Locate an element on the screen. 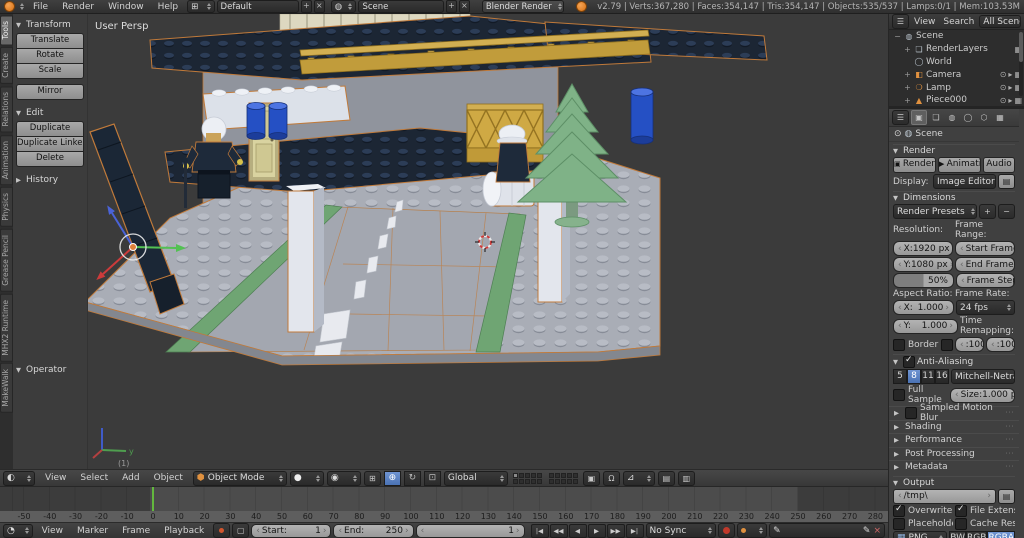  scene-select: Scene is located at coordinates (401, 6).